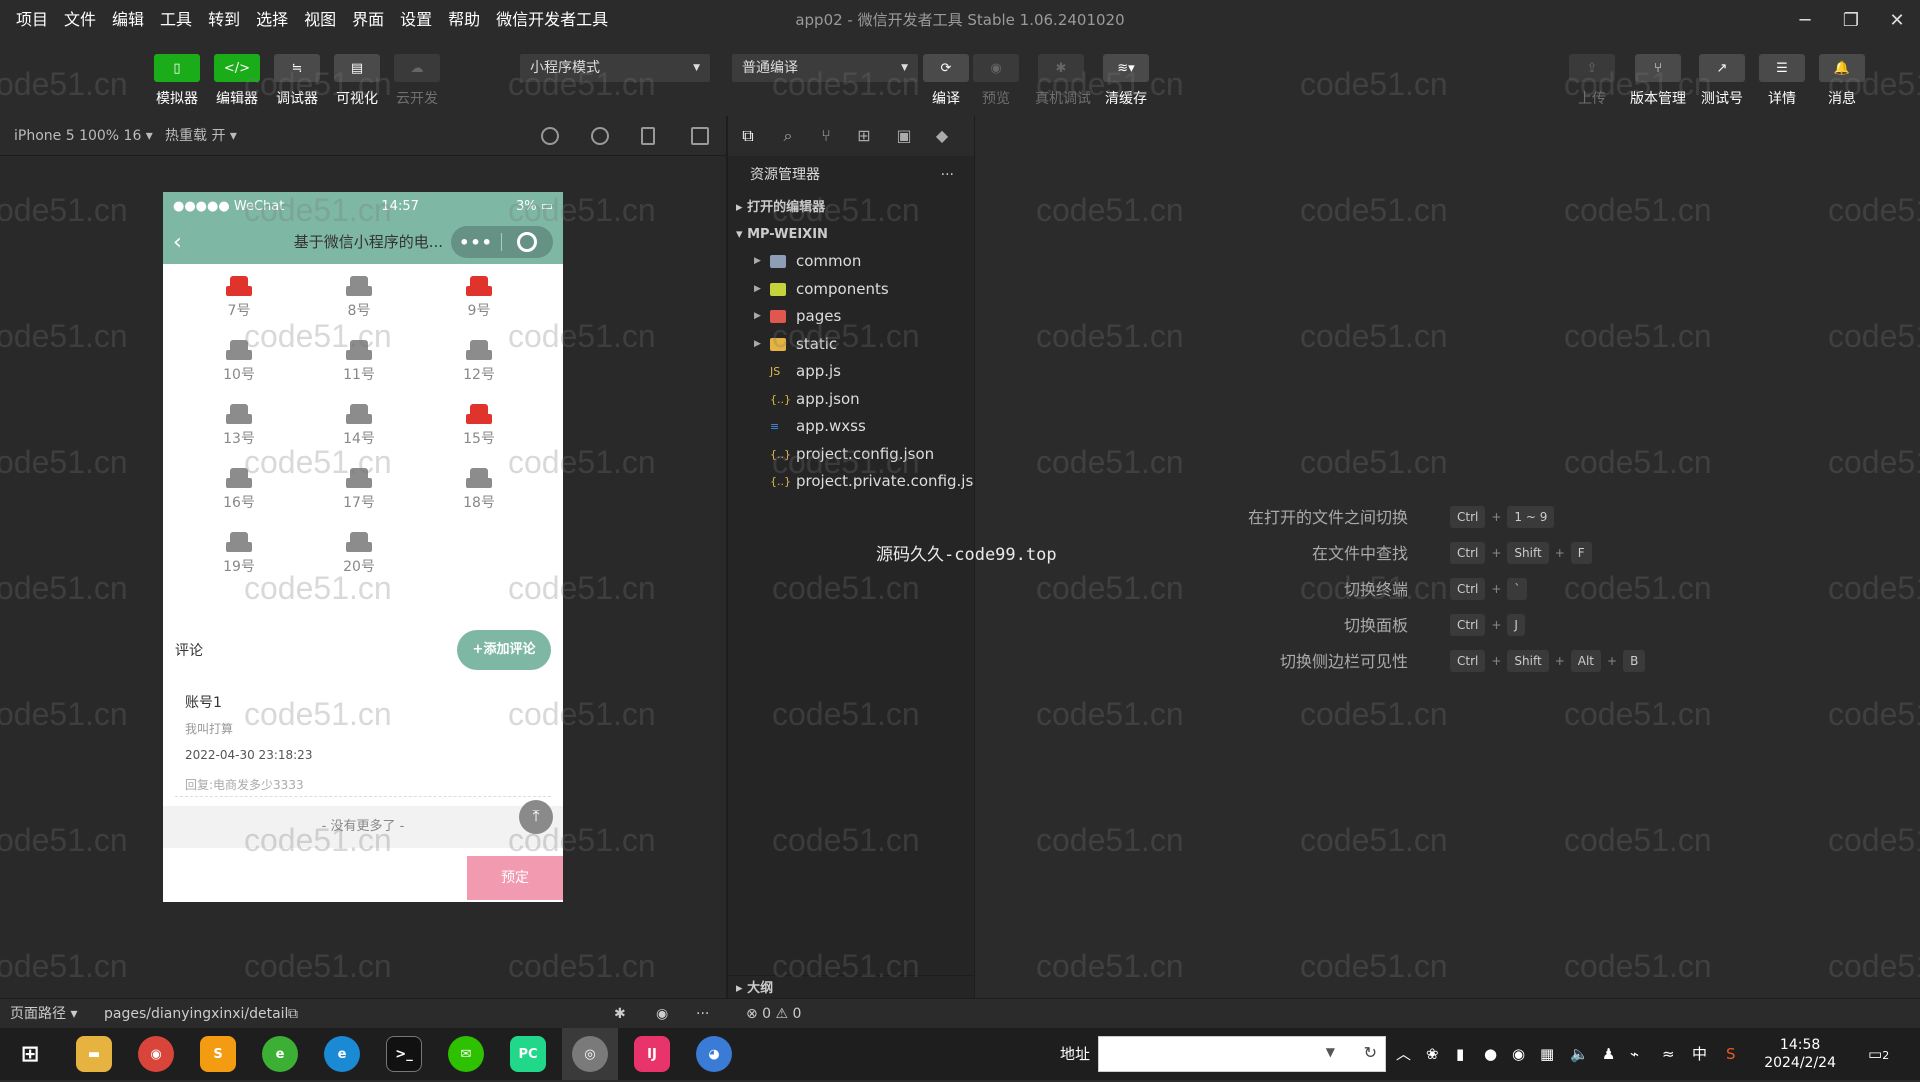  Describe the element at coordinates (1242, 1054) in the screenshot. I see `address-input: ▼ ↻` at that location.